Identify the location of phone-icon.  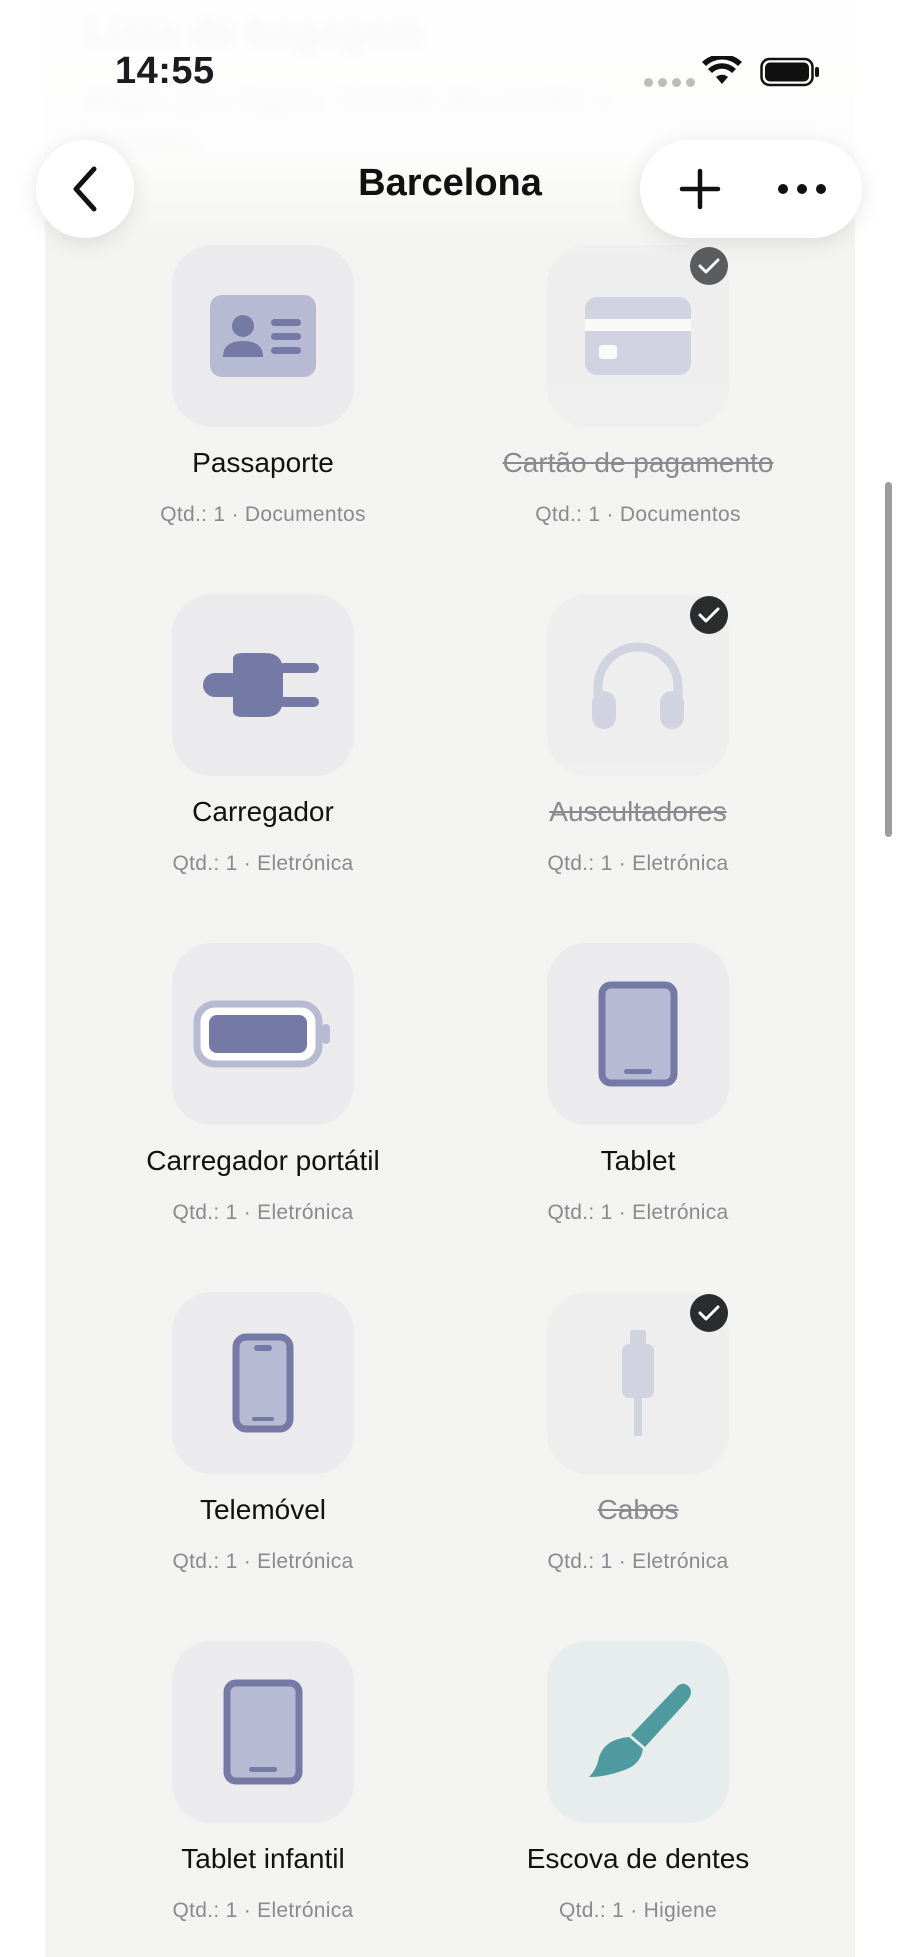
(263, 1383).